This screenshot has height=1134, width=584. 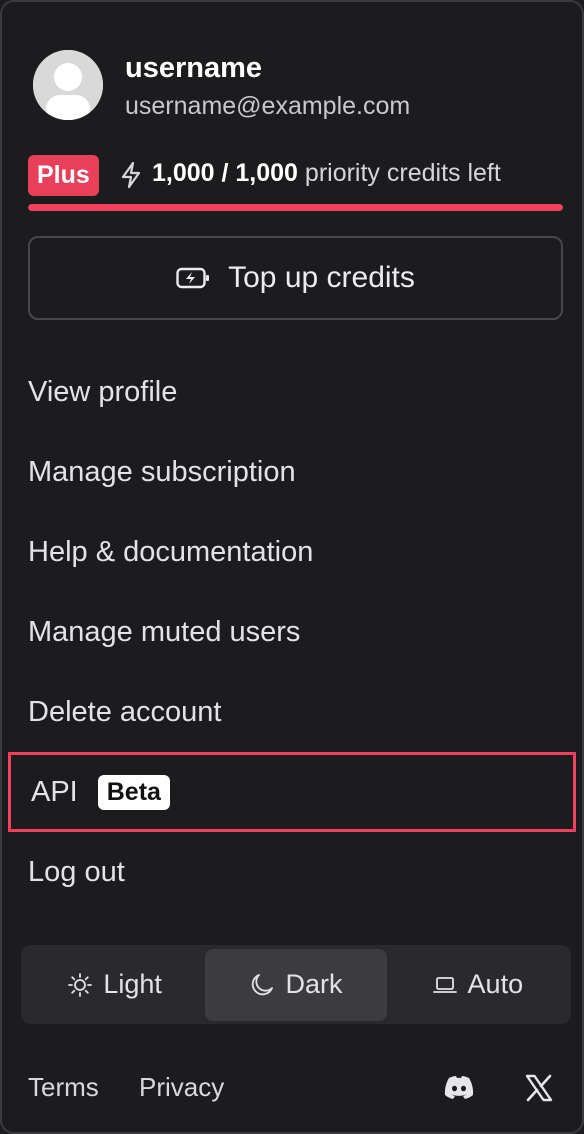 What do you see at coordinates (293, 1090) in the screenshot?
I see `footer: Terms Privacy` at bounding box center [293, 1090].